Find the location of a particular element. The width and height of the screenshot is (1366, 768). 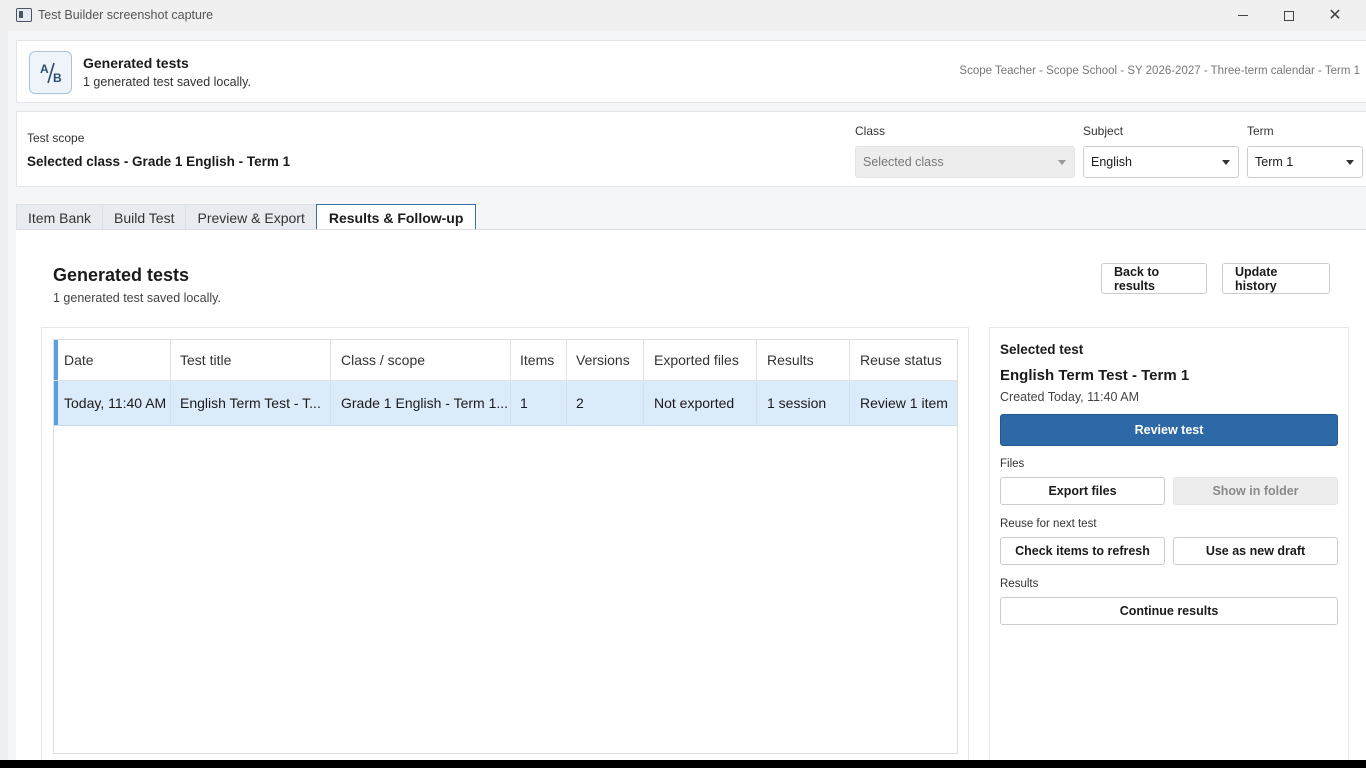

svg-text: B is located at coordinates (57, 78).